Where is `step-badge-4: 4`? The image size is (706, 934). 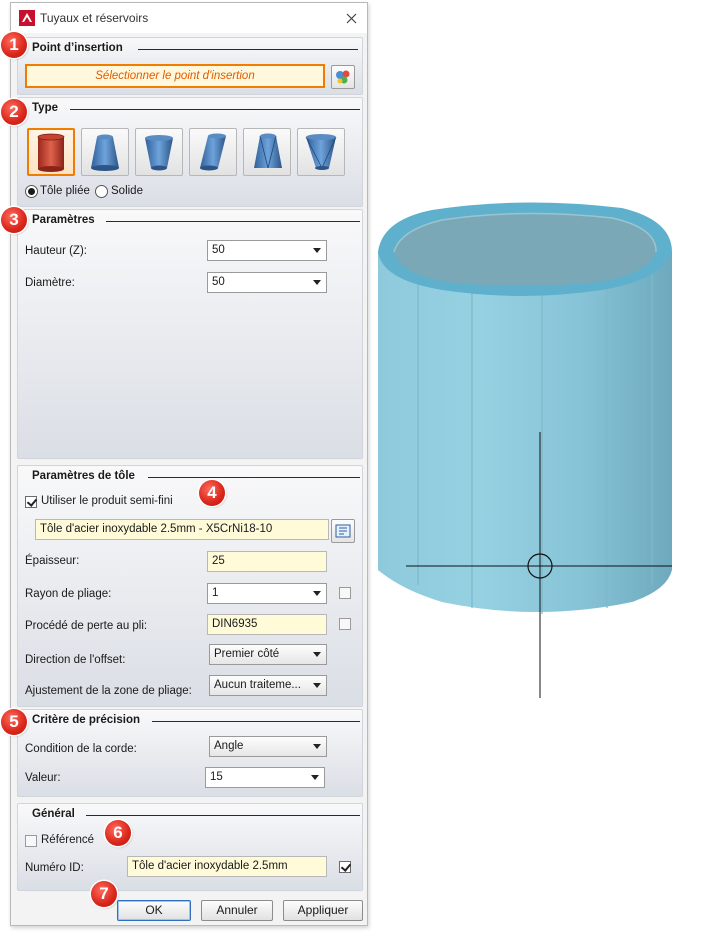 step-badge-4: 4 is located at coordinates (212, 493).